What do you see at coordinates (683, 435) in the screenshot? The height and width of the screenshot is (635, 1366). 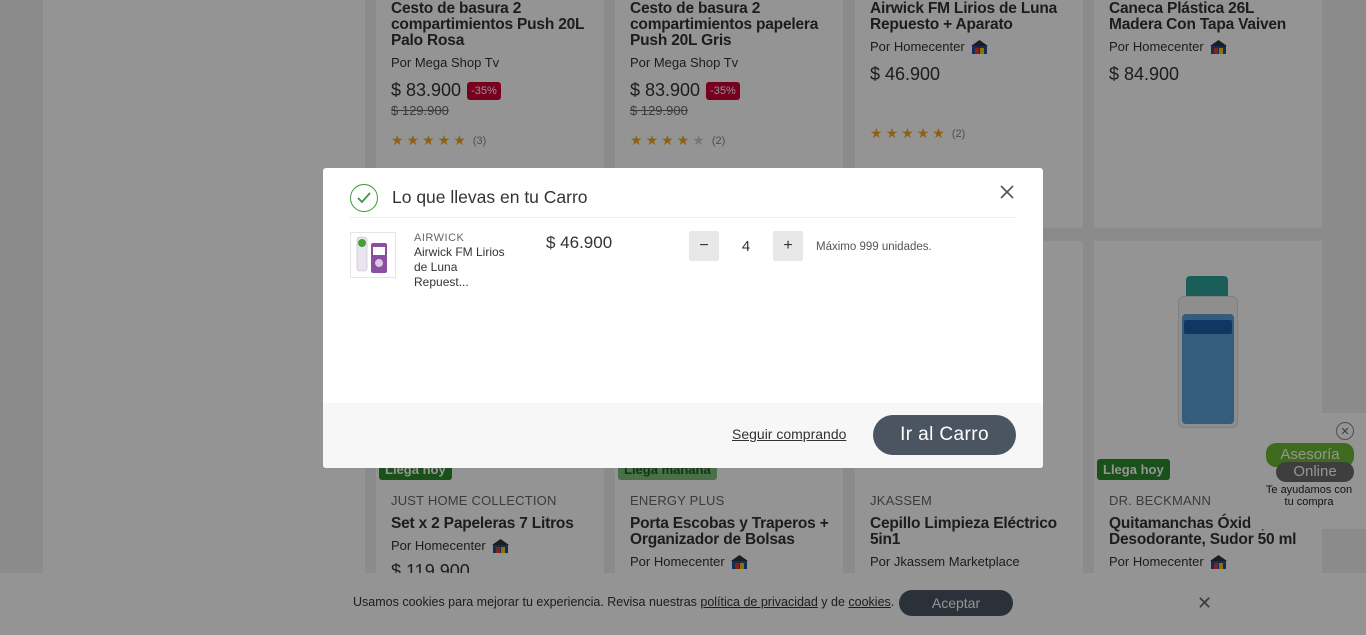 I see `modal-footer: Seguir comprando Ir al Carro` at bounding box center [683, 435].